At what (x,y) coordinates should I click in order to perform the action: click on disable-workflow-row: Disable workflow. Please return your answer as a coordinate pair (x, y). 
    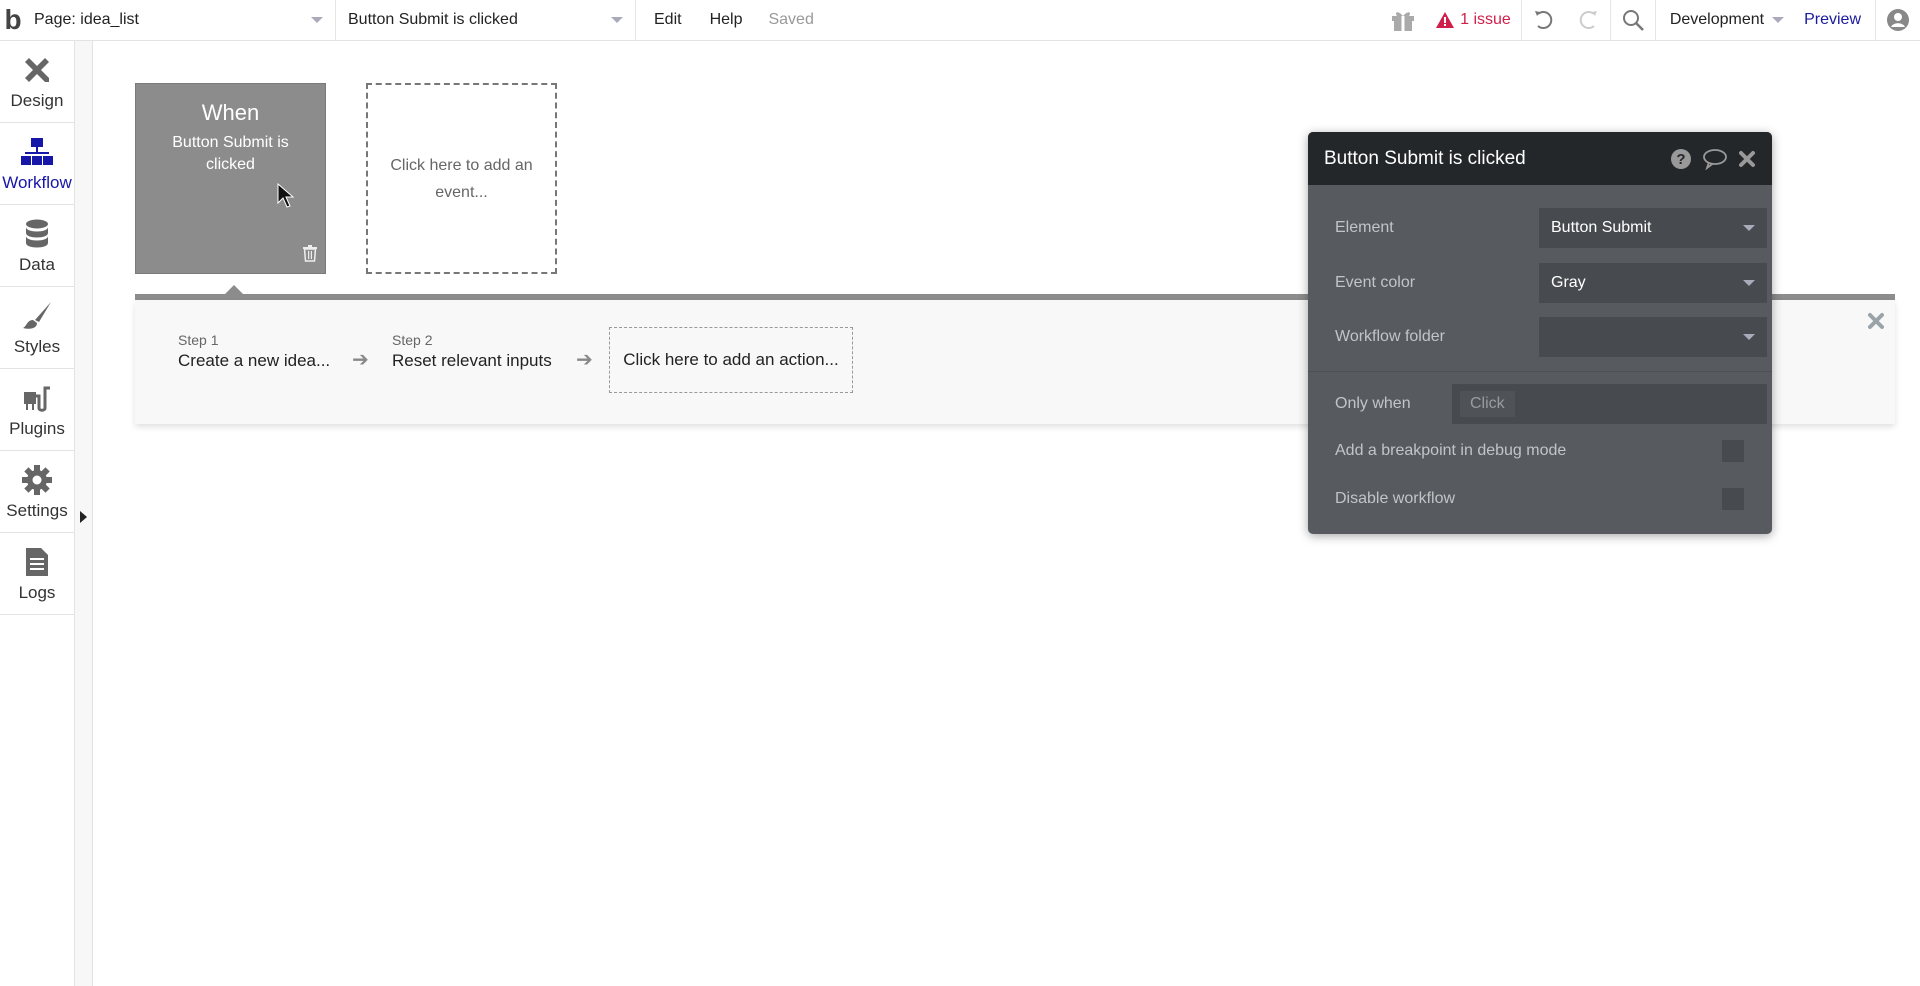
    Looking at the image, I should click on (1539, 499).